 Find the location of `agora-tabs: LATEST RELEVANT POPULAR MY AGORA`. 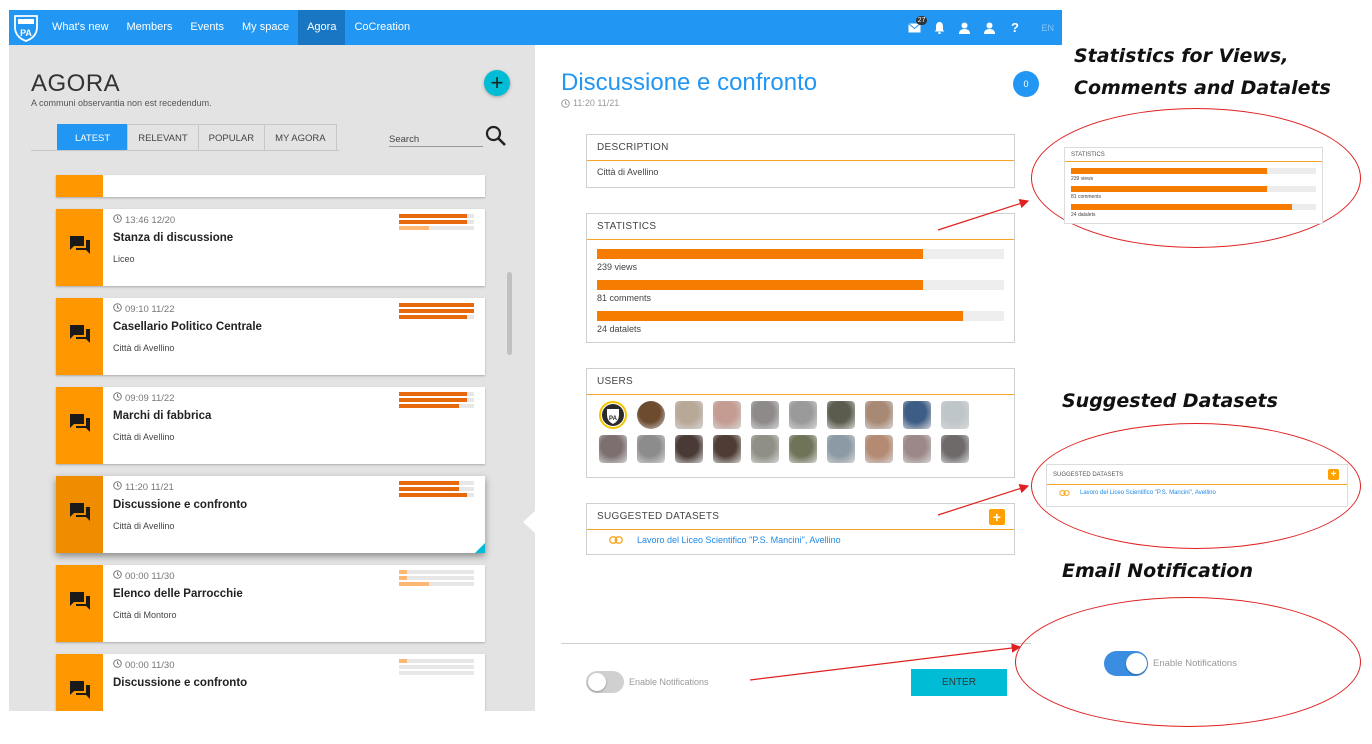

agora-tabs: LATEST RELEVANT POPULAR MY AGORA is located at coordinates (197, 137).